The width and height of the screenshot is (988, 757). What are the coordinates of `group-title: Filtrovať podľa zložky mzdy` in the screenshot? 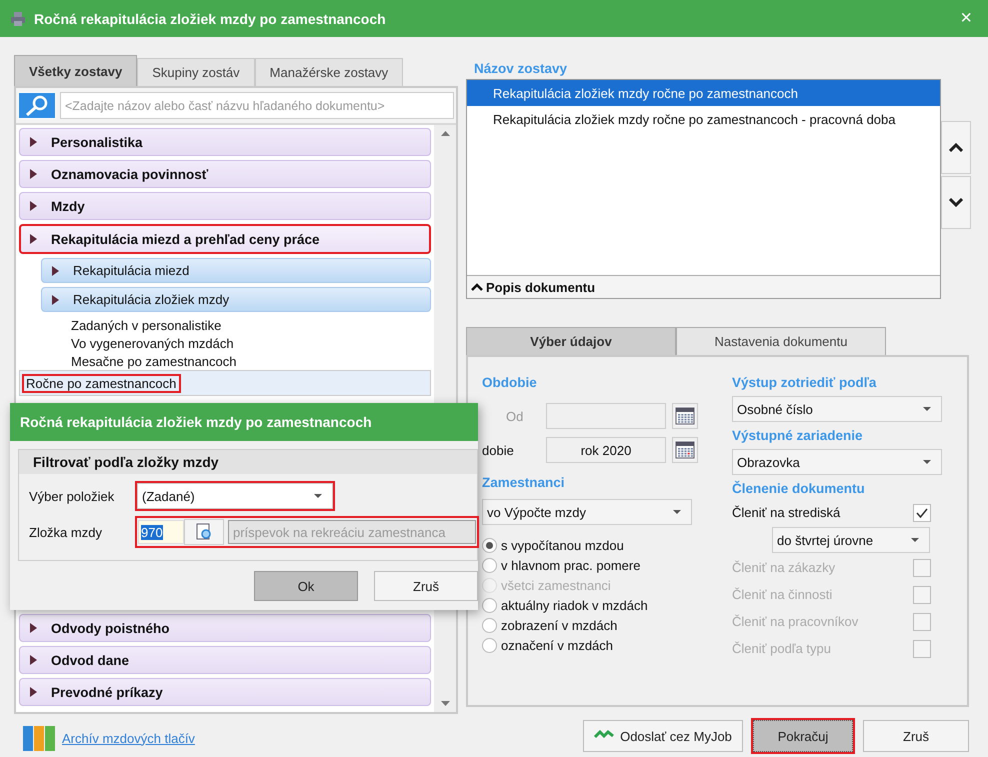 It's located at (248, 462).